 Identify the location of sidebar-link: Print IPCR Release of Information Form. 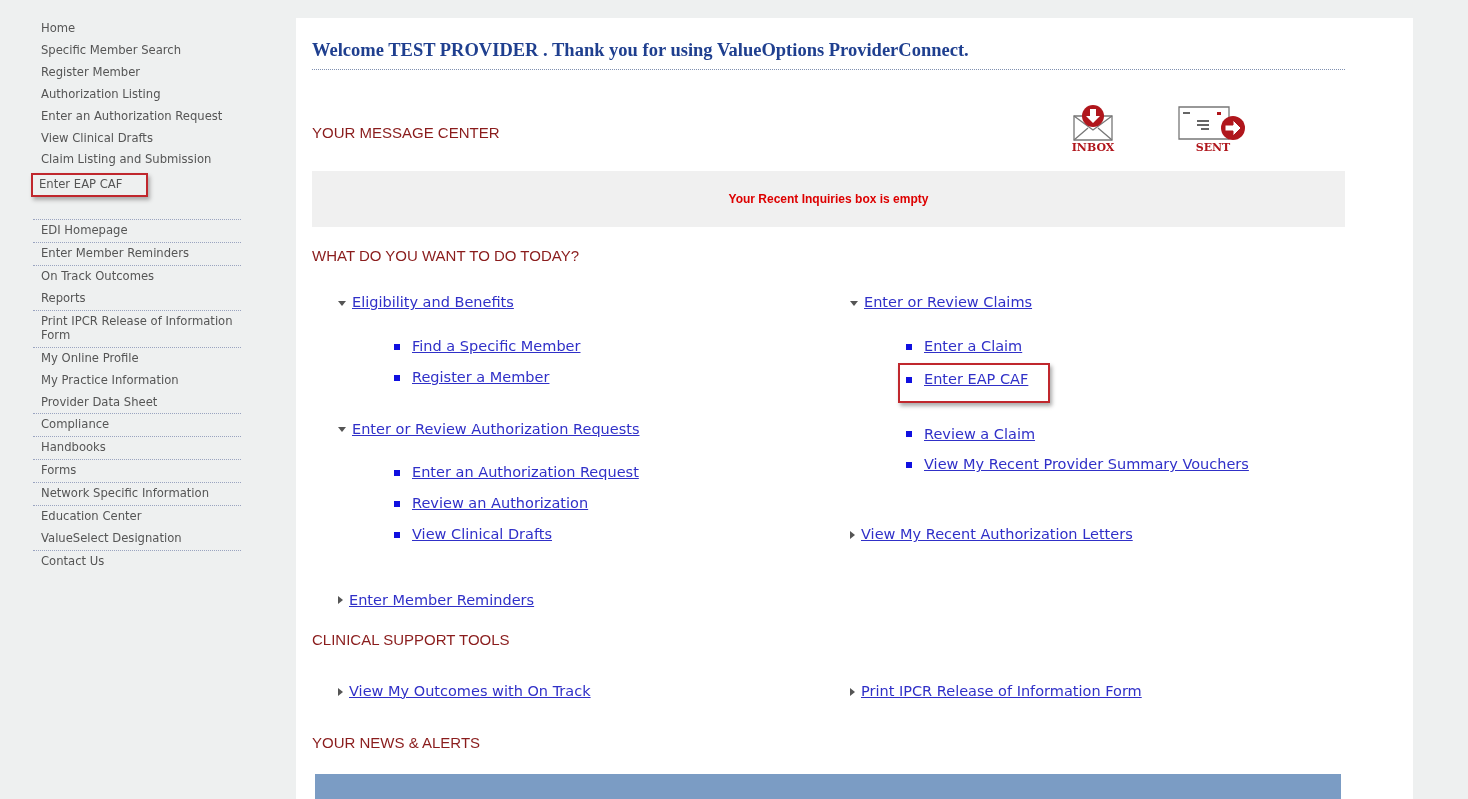
(137, 329).